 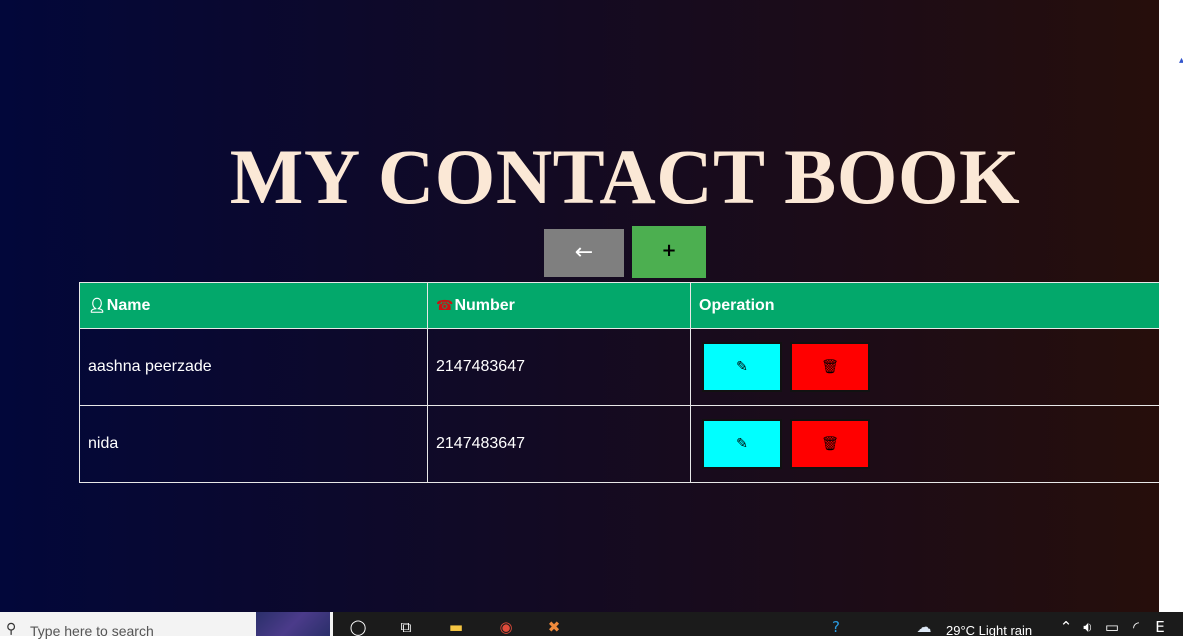 I want to click on cortana-icon: ◯, so click(x=358, y=627).